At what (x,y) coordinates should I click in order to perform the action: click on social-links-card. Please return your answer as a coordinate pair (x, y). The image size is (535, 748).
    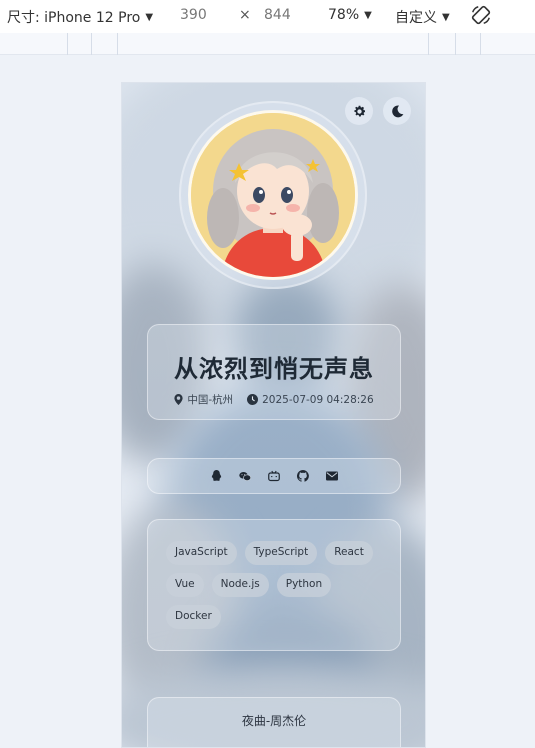
    Looking at the image, I should click on (274, 476).